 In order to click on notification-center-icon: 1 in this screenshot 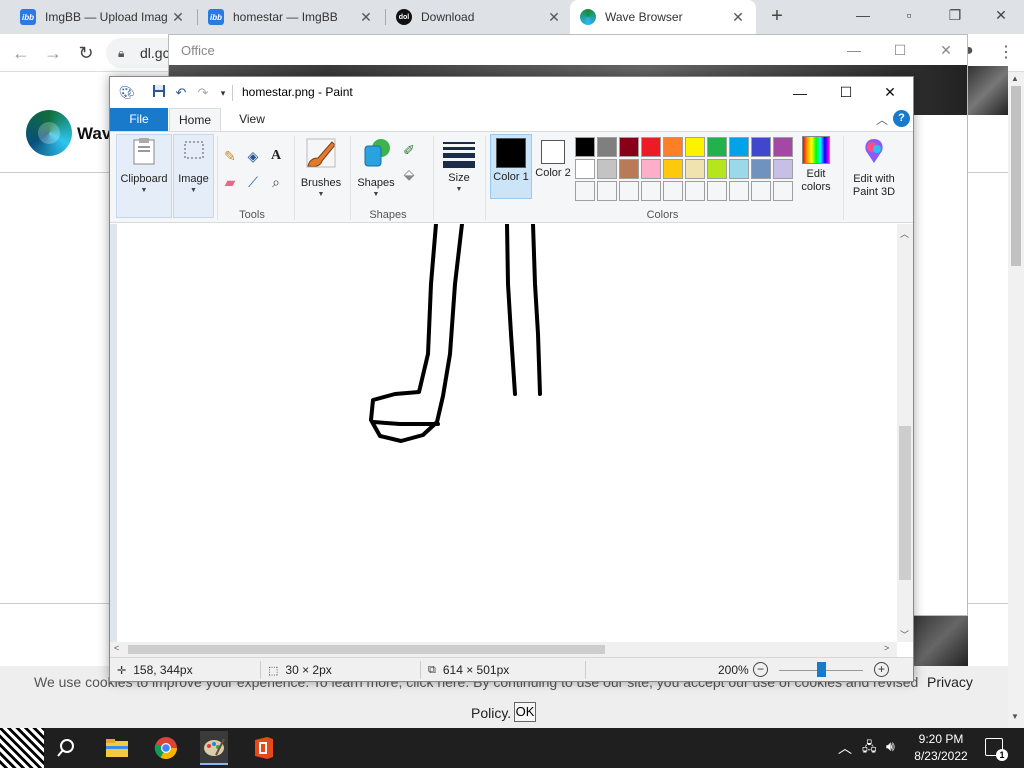, I will do `click(996, 749)`.